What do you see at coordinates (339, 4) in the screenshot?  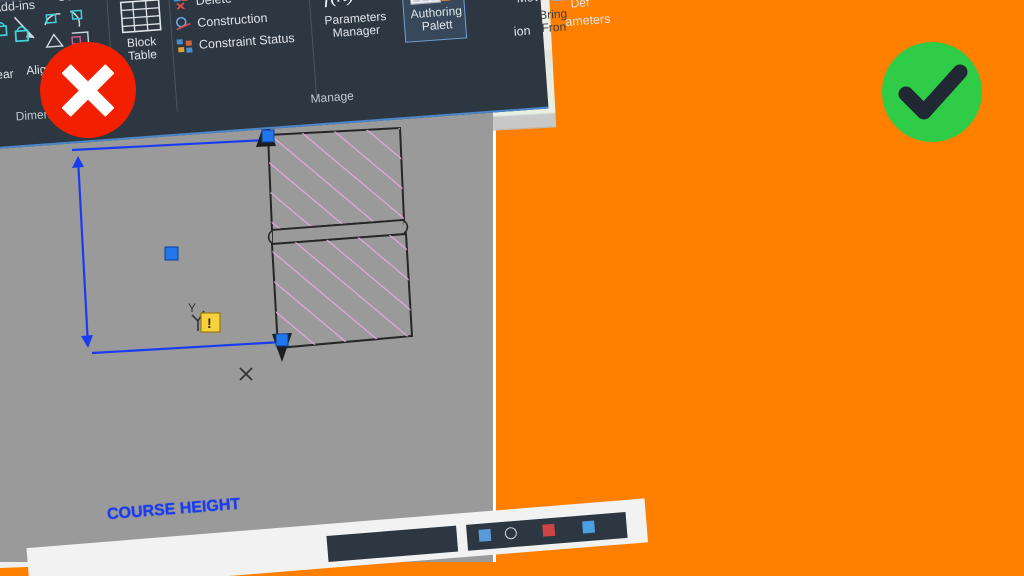 I see `fx-icon: f(x)` at bounding box center [339, 4].